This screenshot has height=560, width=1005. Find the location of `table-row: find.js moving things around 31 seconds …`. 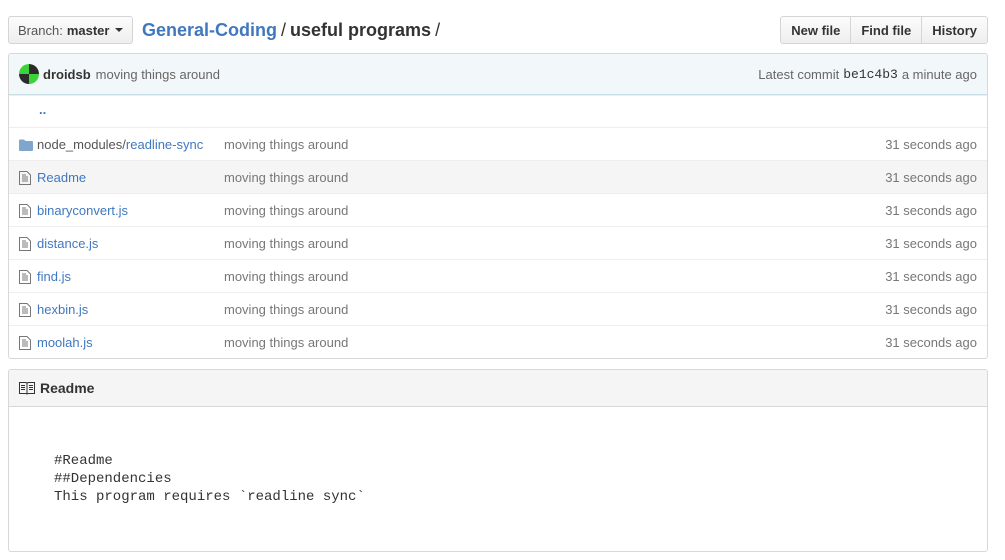

table-row: find.js moving things around 31 seconds … is located at coordinates (498, 275).